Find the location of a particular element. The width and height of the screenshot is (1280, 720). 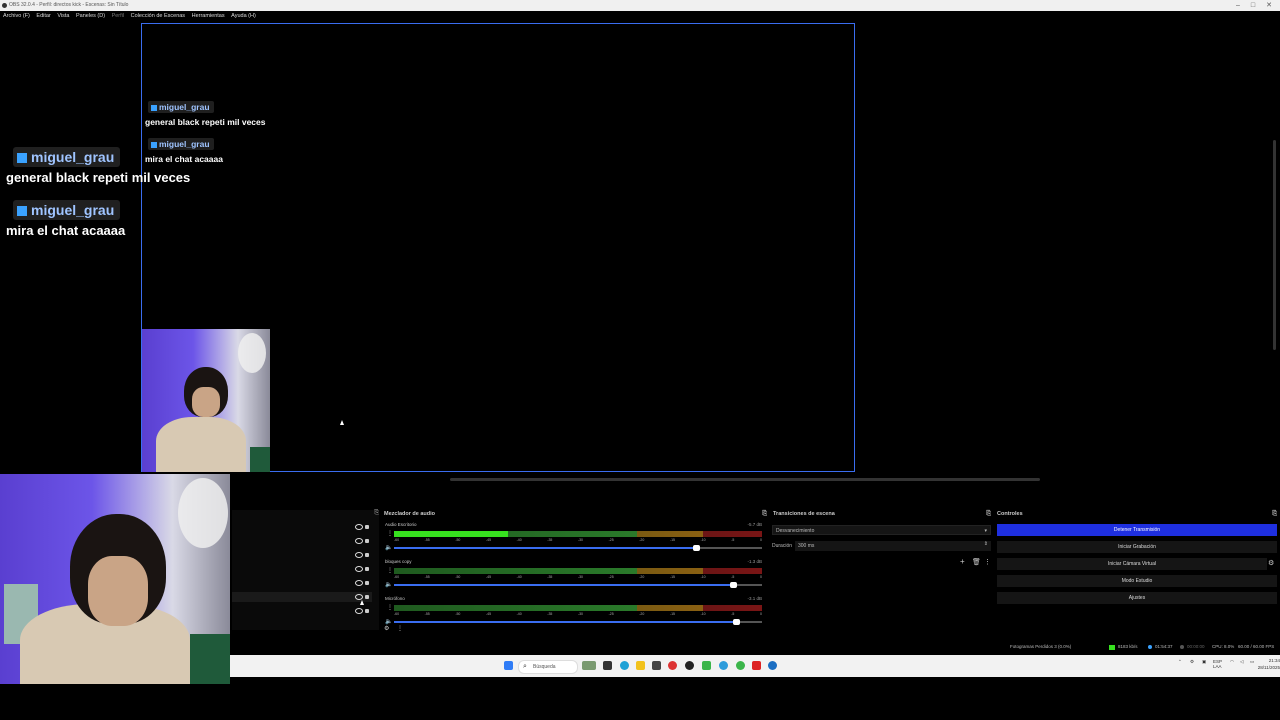

edge-icon is located at coordinates (624, 665).